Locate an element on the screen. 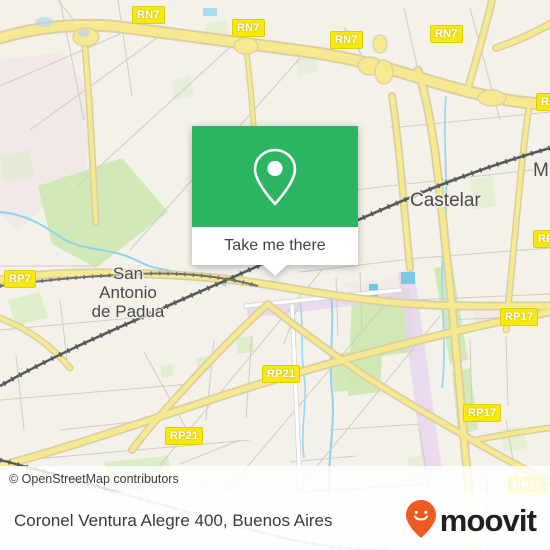  popup-action-row: Take me there is located at coordinates (275, 251).